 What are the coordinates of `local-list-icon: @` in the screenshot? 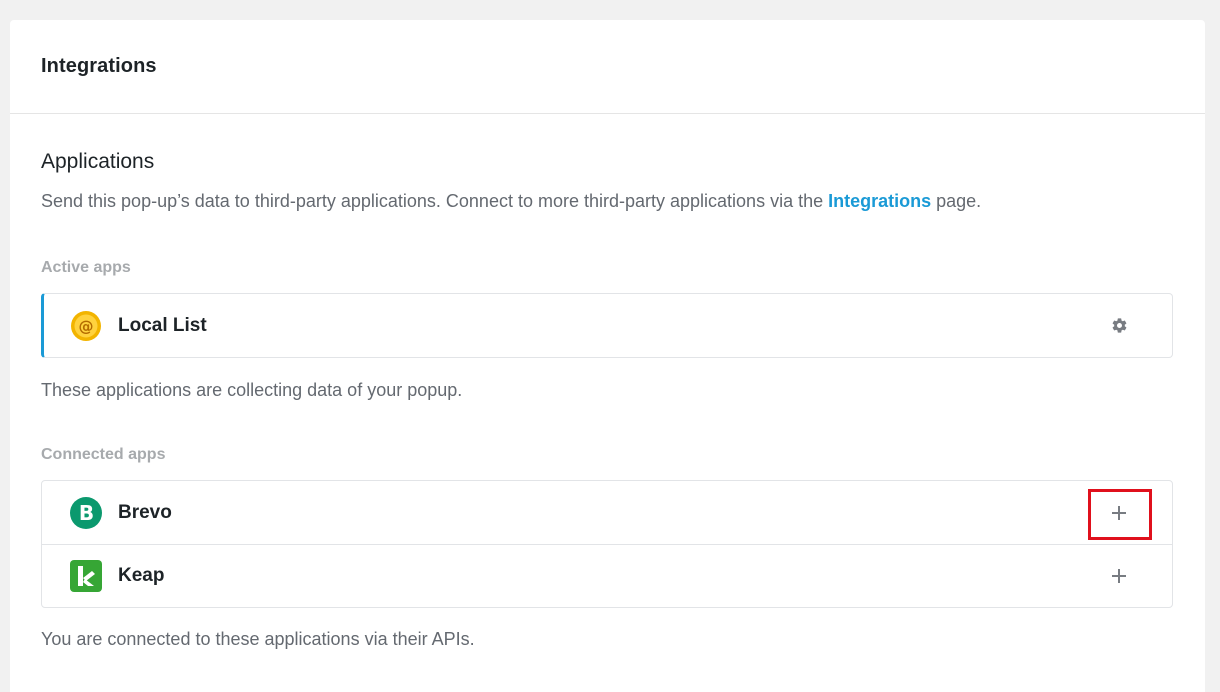 It's located at (86, 326).